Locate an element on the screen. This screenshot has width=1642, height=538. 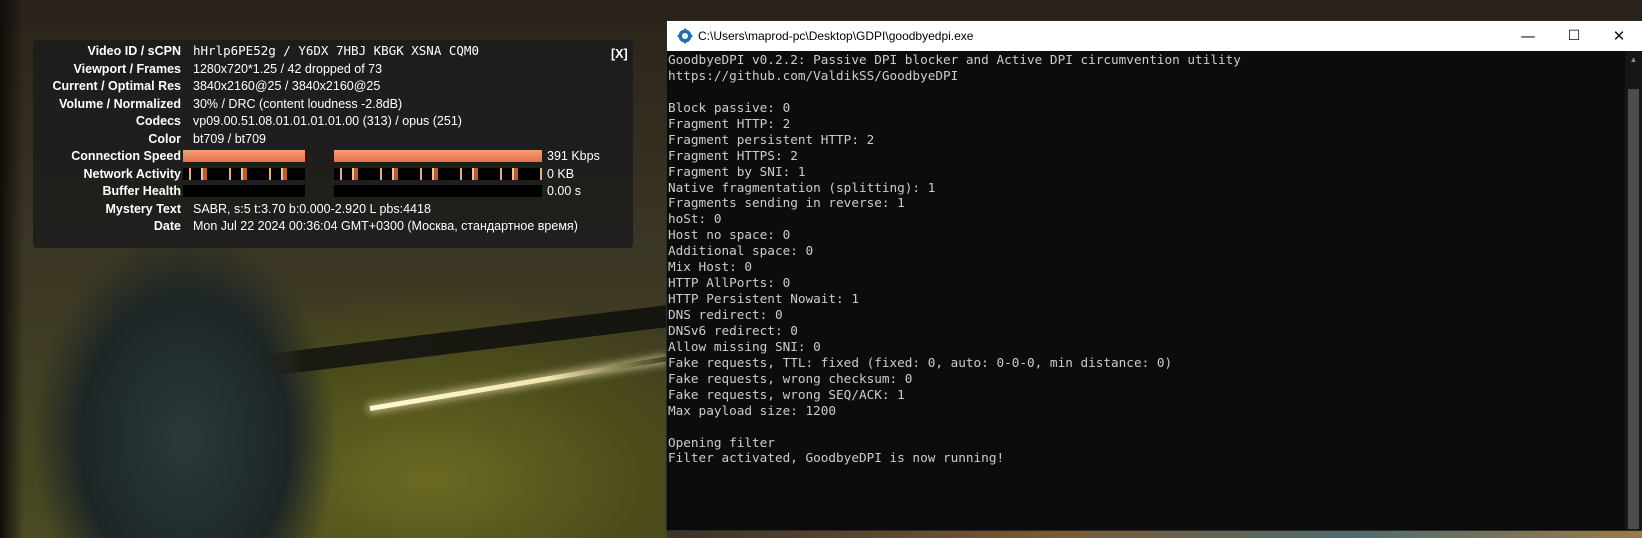
console-line: Native fragmentation (splitting): 1 is located at coordinates (802, 187).